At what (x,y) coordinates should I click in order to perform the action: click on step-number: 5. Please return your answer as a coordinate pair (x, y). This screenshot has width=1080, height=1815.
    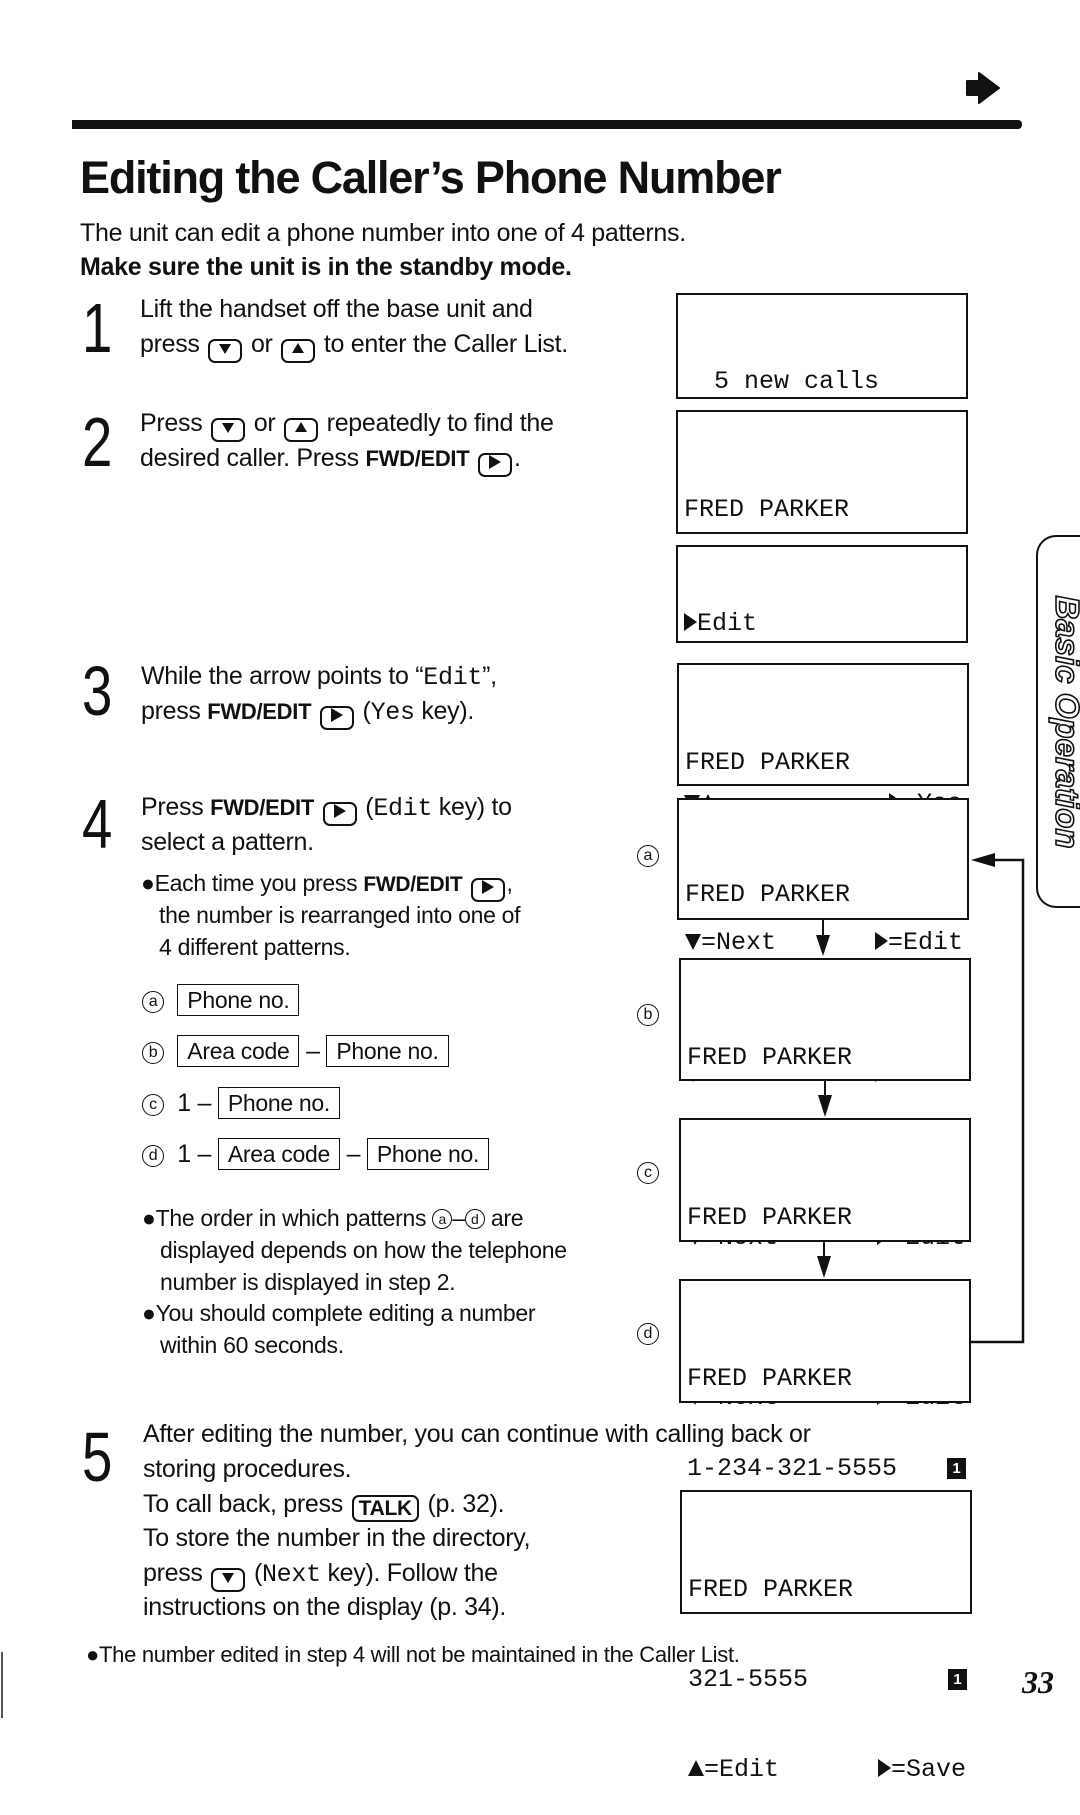
    Looking at the image, I should click on (97, 1457).